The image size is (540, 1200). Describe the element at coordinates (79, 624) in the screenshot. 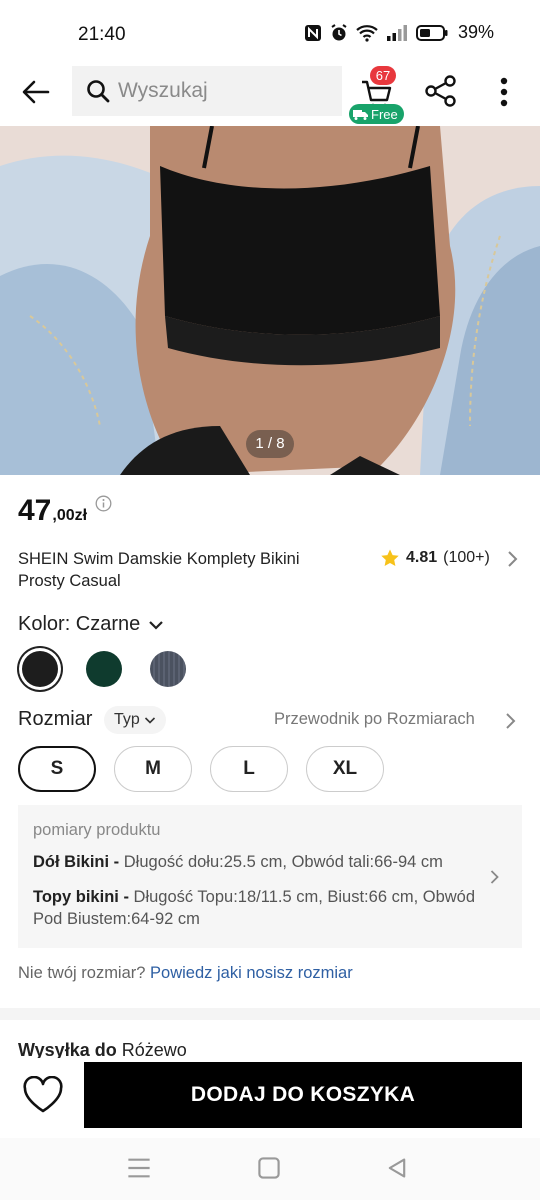

I see `color-label-text: Kolor: Czarne` at that location.